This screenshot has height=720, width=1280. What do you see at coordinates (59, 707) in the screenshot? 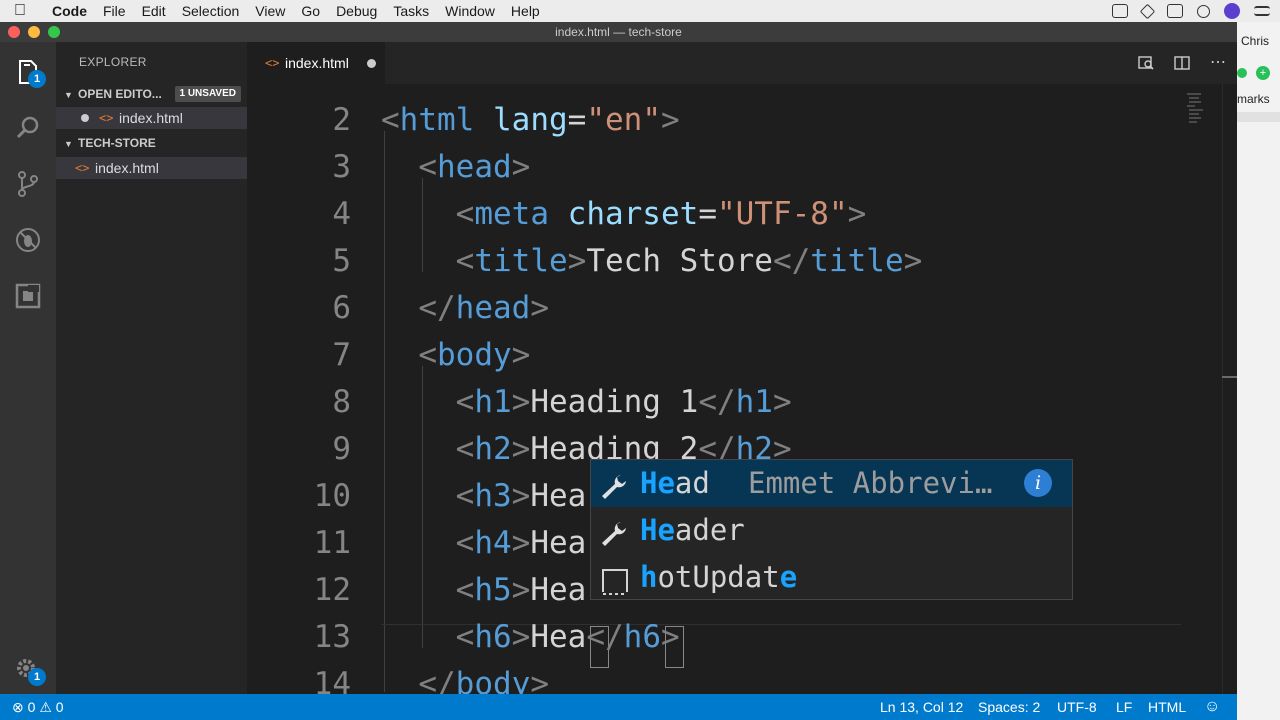
I see `warning-count: 0` at bounding box center [59, 707].